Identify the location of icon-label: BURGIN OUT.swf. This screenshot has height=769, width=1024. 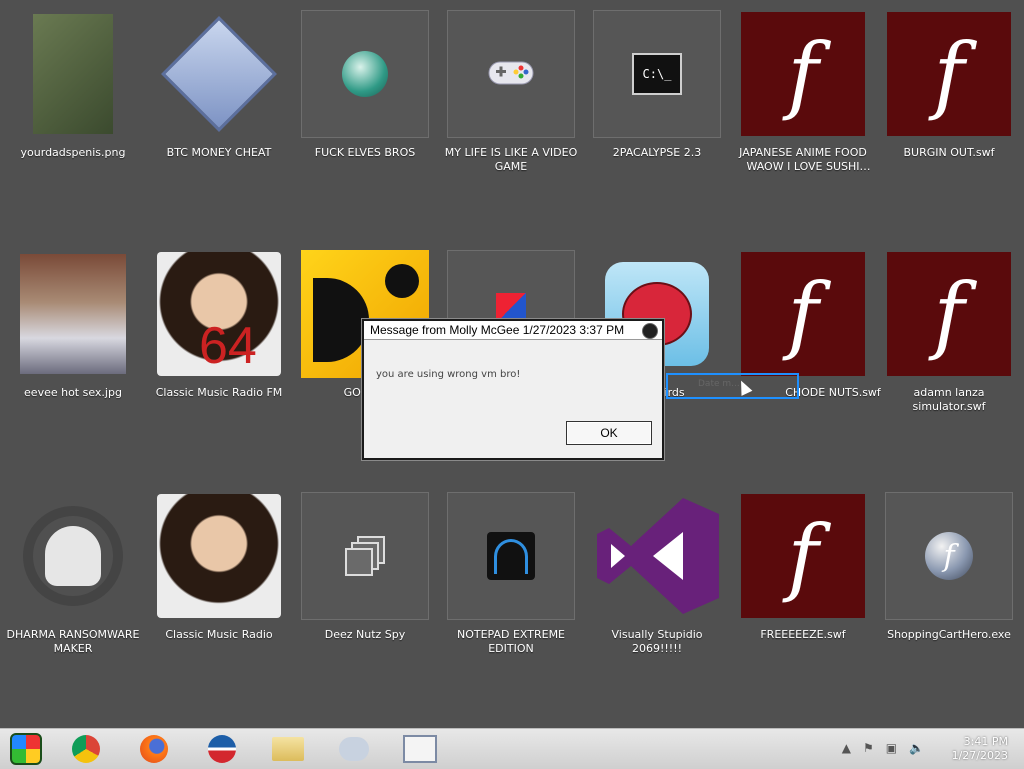
(949, 152).